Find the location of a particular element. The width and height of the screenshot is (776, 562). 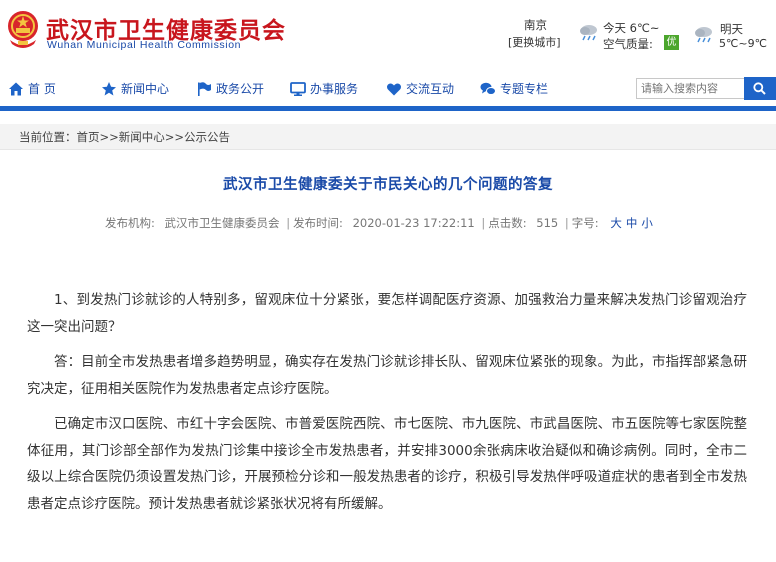

nav-item-label: 首 页 is located at coordinates (42, 89).